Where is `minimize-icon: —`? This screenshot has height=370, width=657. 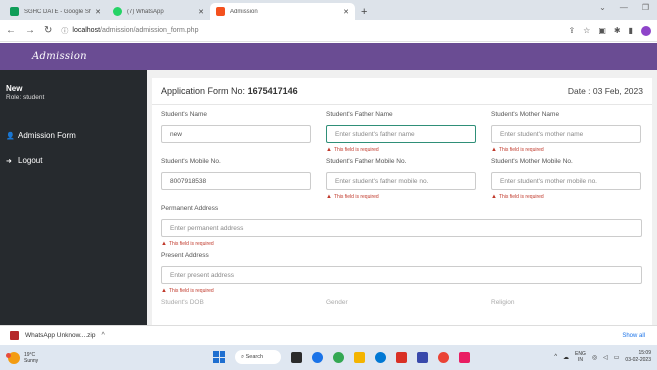
minimize-icon: — is located at coordinates (624, 7).